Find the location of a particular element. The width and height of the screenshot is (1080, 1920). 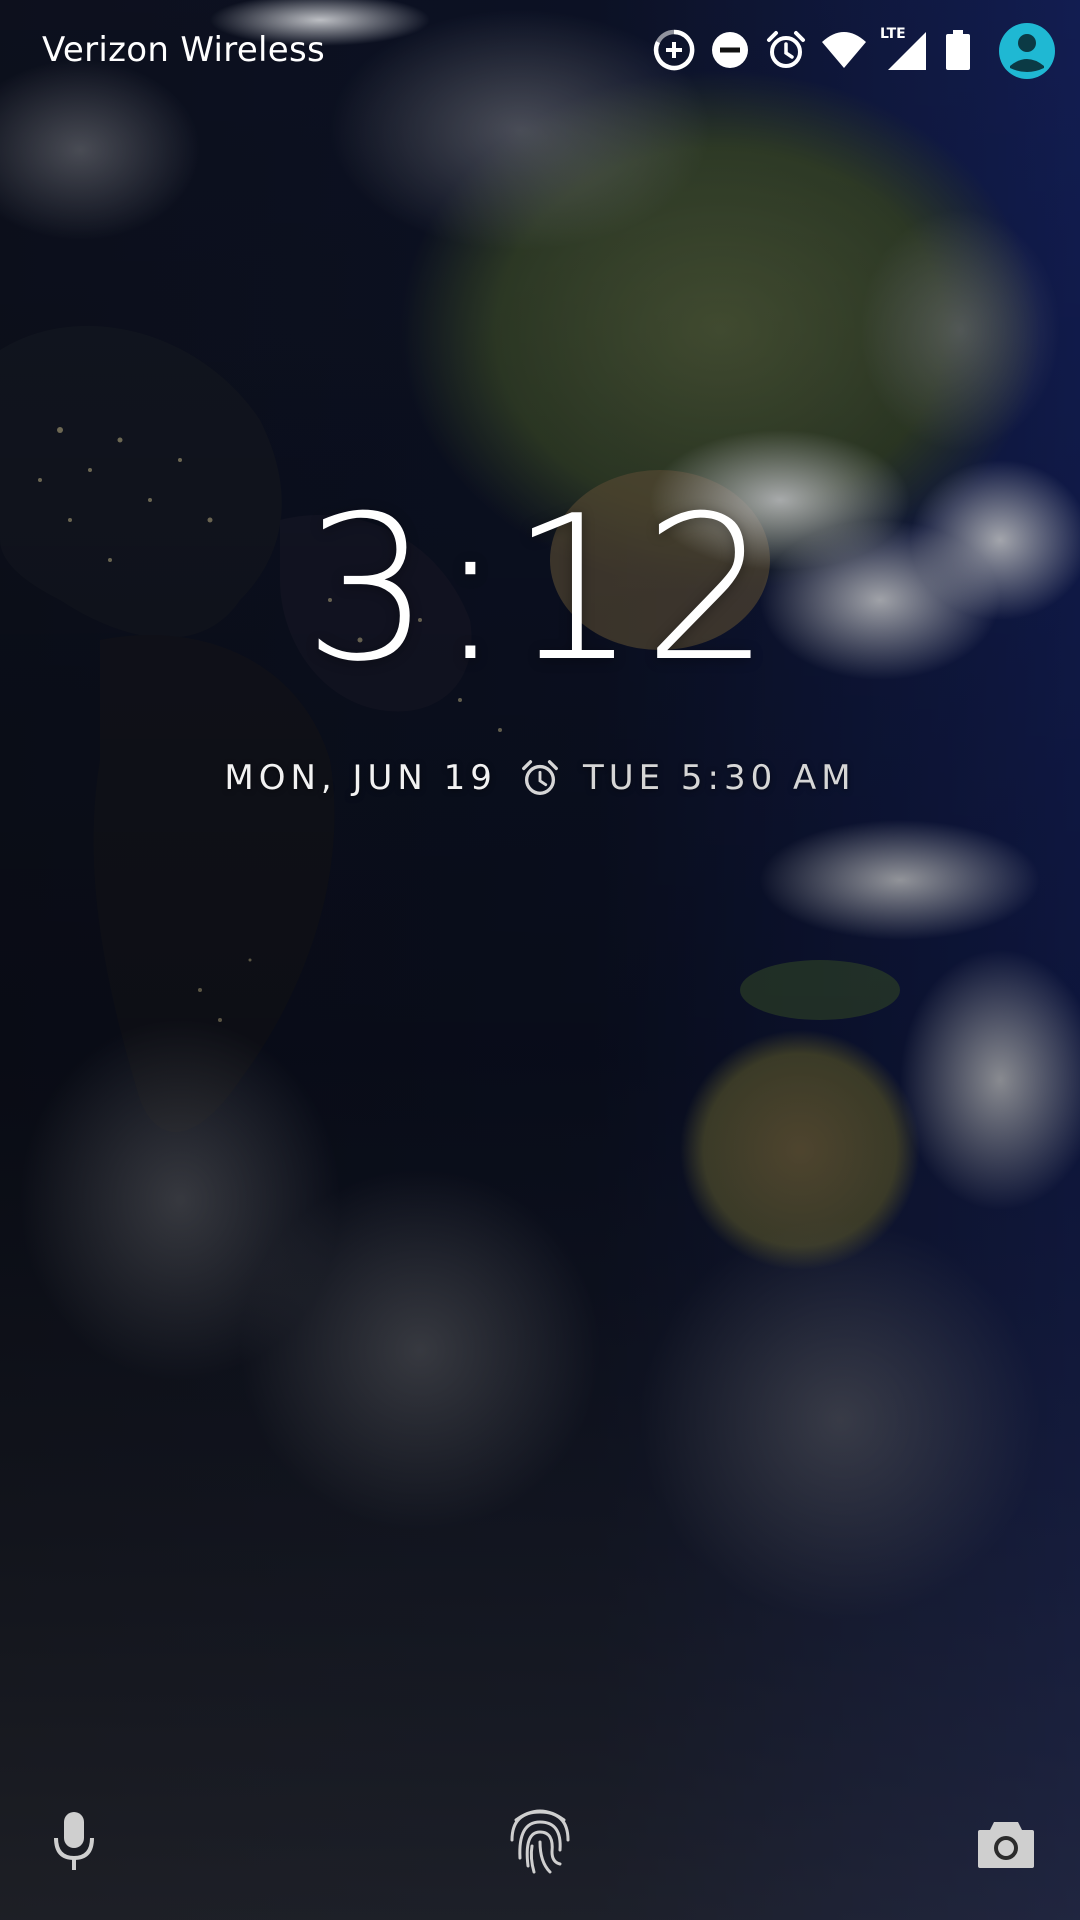

alarm-icon is located at coordinates (786, 49).